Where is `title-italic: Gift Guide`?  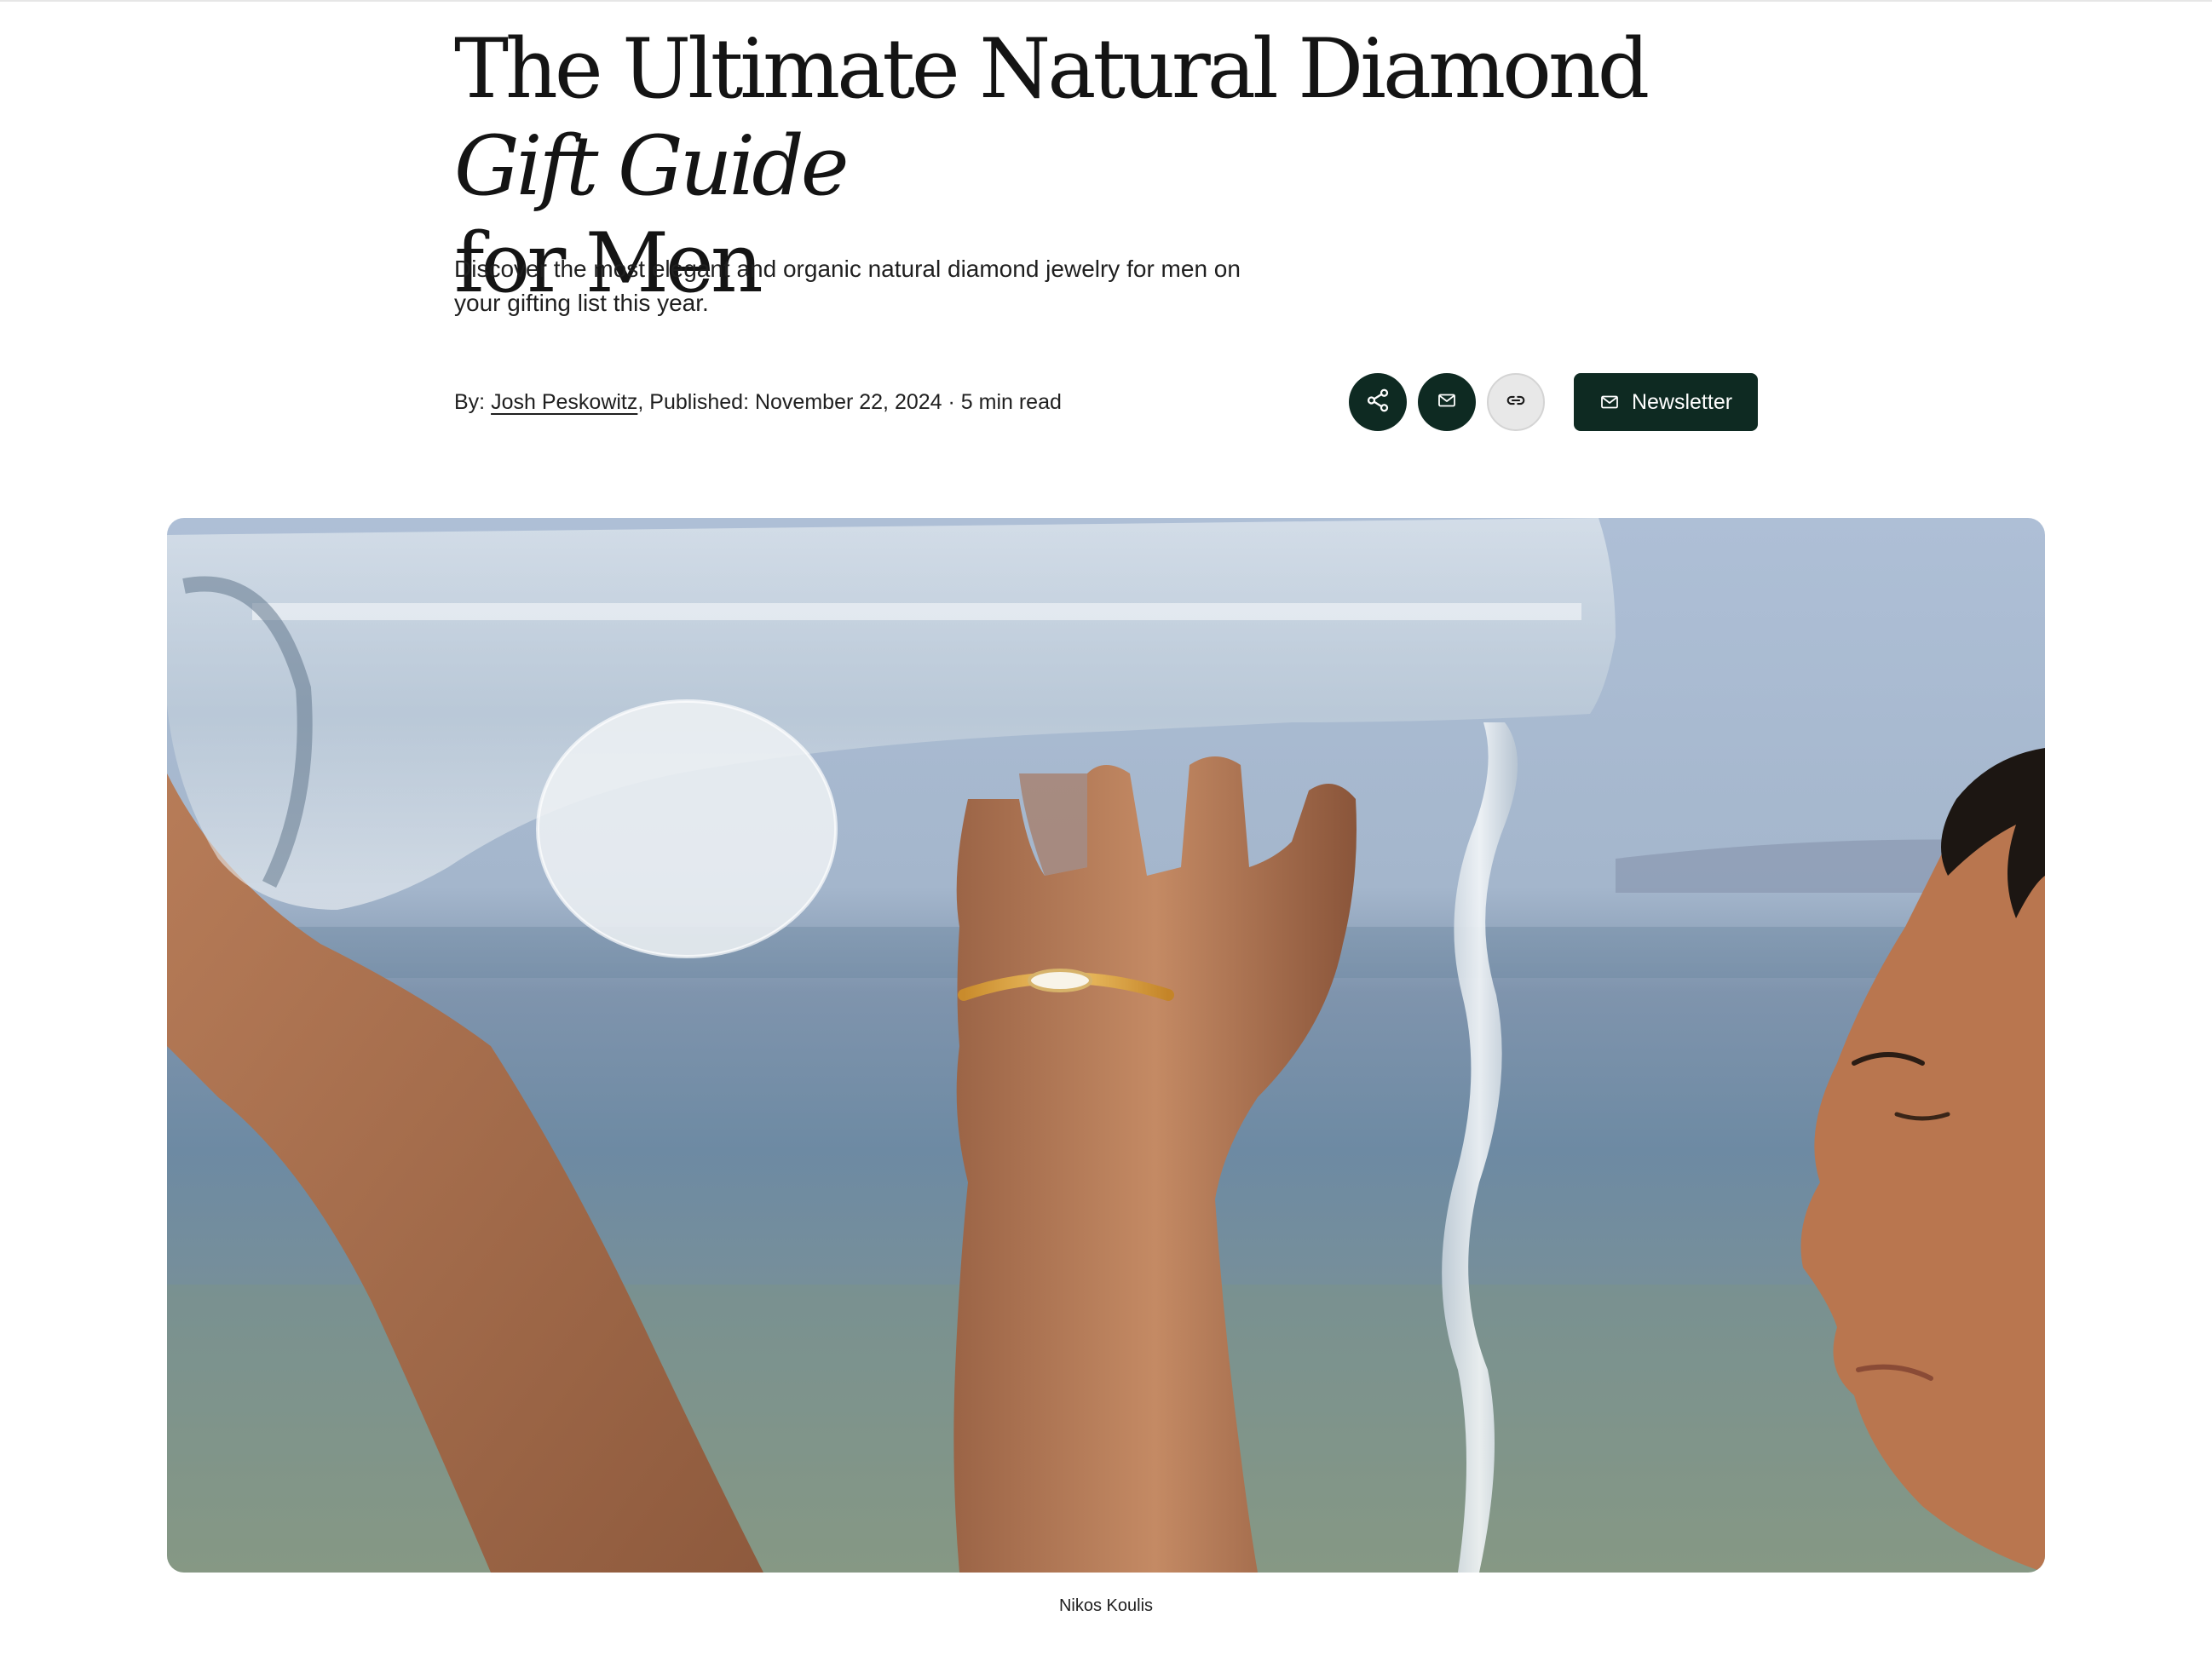
title-italic: Gift Guide is located at coordinates (651, 166).